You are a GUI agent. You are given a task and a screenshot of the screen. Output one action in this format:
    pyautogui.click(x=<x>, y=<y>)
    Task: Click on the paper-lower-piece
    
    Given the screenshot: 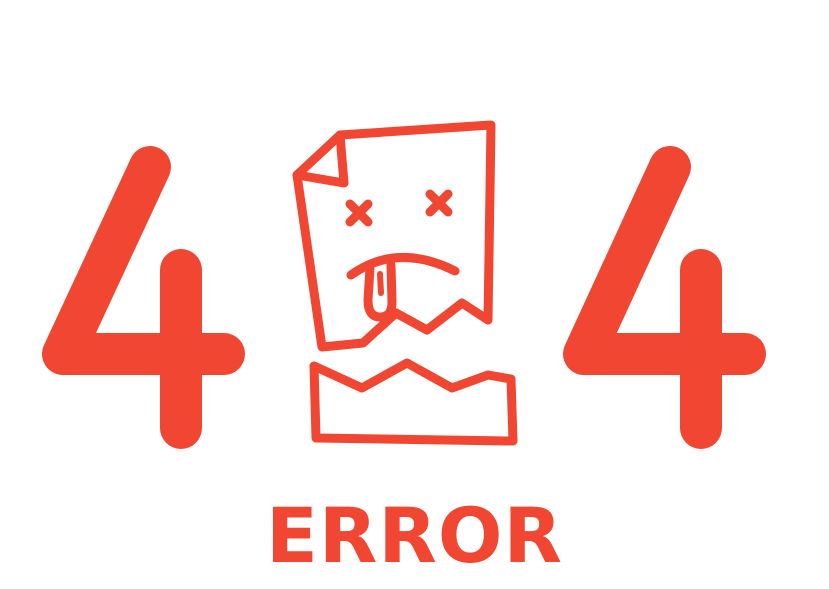 What is the action you would take?
    pyautogui.click(x=413, y=402)
    